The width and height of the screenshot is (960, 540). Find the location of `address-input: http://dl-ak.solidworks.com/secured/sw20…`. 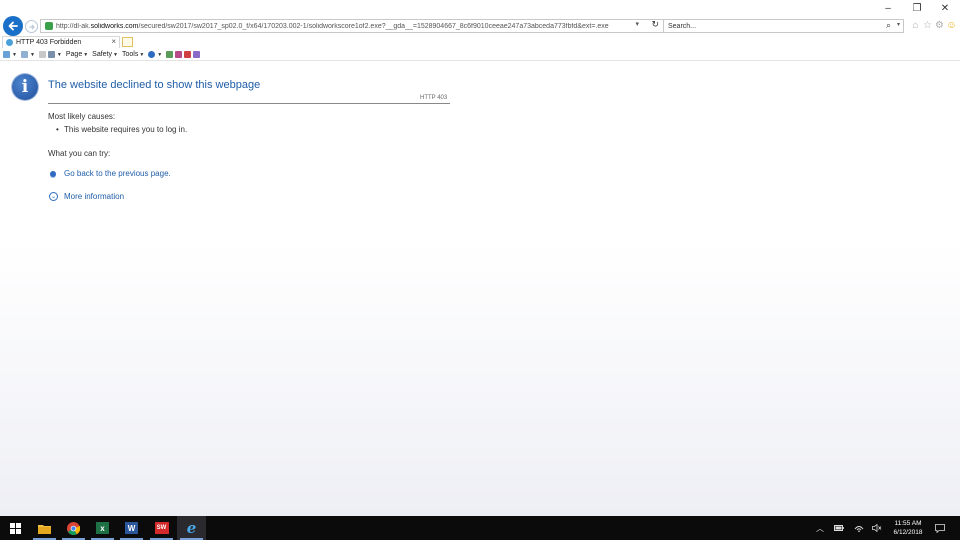

address-input: http://dl-ak.solidworks.com/secured/sw20… is located at coordinates (352, 26).